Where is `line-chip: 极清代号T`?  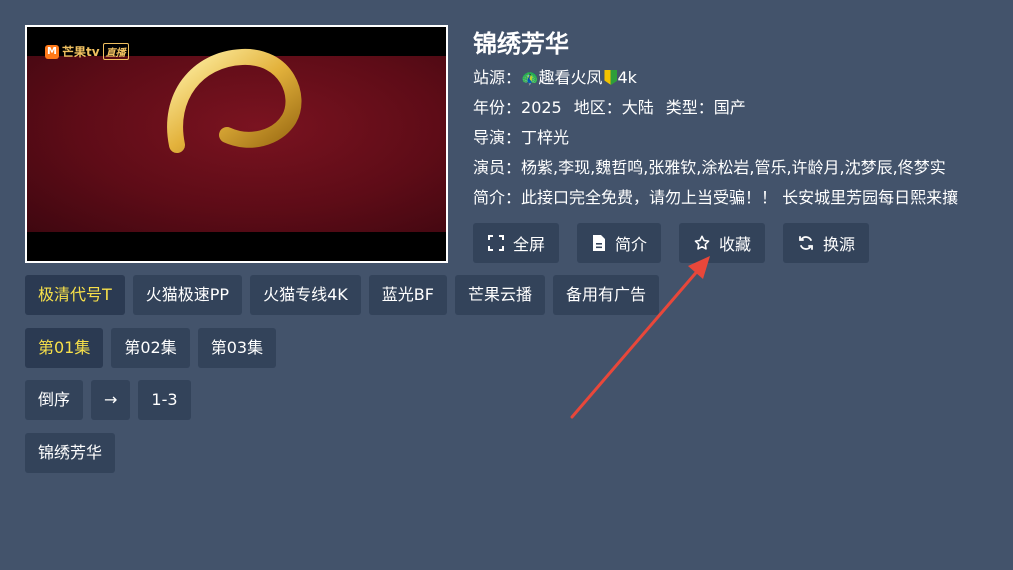
line-chip: 极清代号T is located at coordinates (75, 295).